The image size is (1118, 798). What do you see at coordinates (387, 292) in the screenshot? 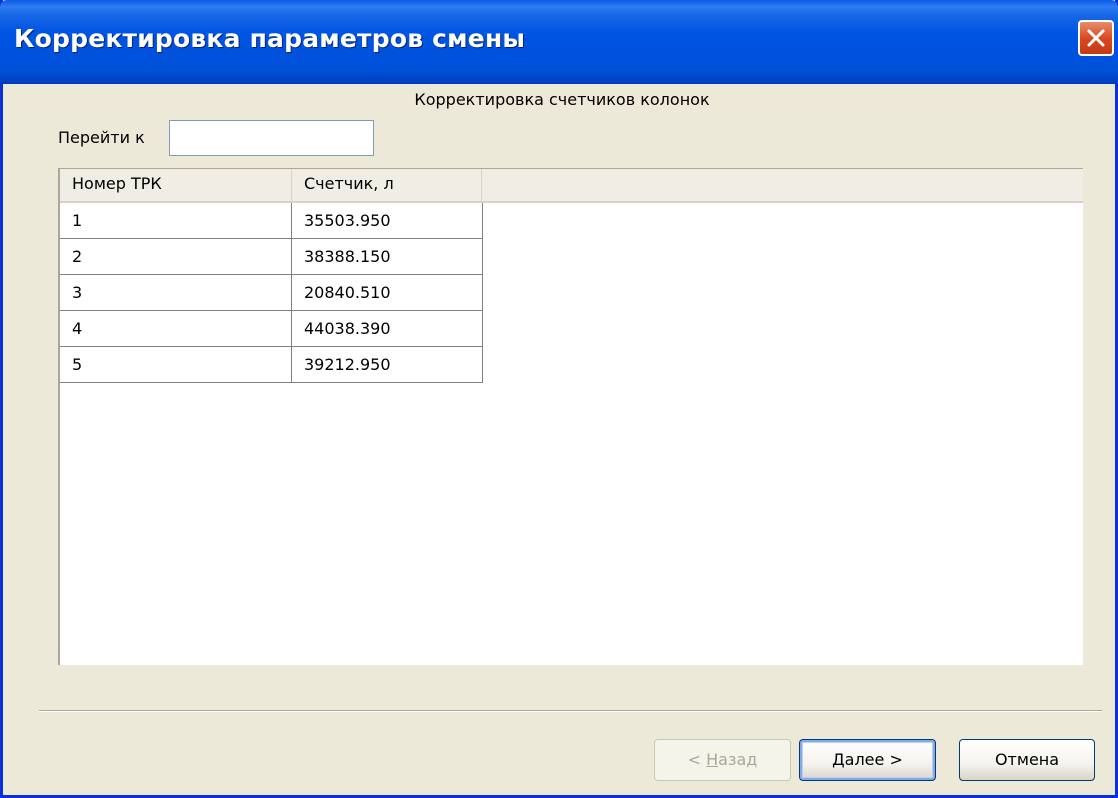
I see `counter-cell: 20840.510` at bounding box center [387, 292].